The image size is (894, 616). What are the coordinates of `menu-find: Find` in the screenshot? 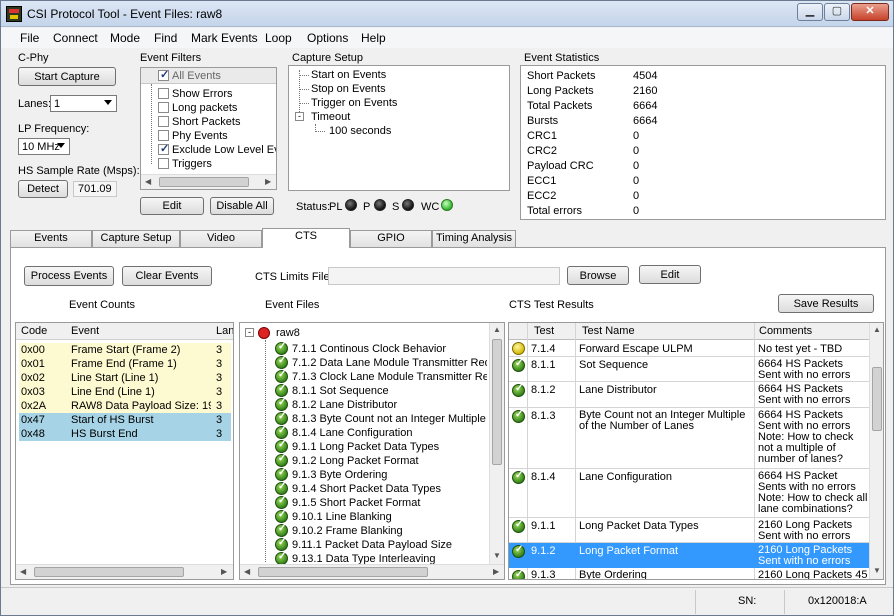 It's located at (165, 38).